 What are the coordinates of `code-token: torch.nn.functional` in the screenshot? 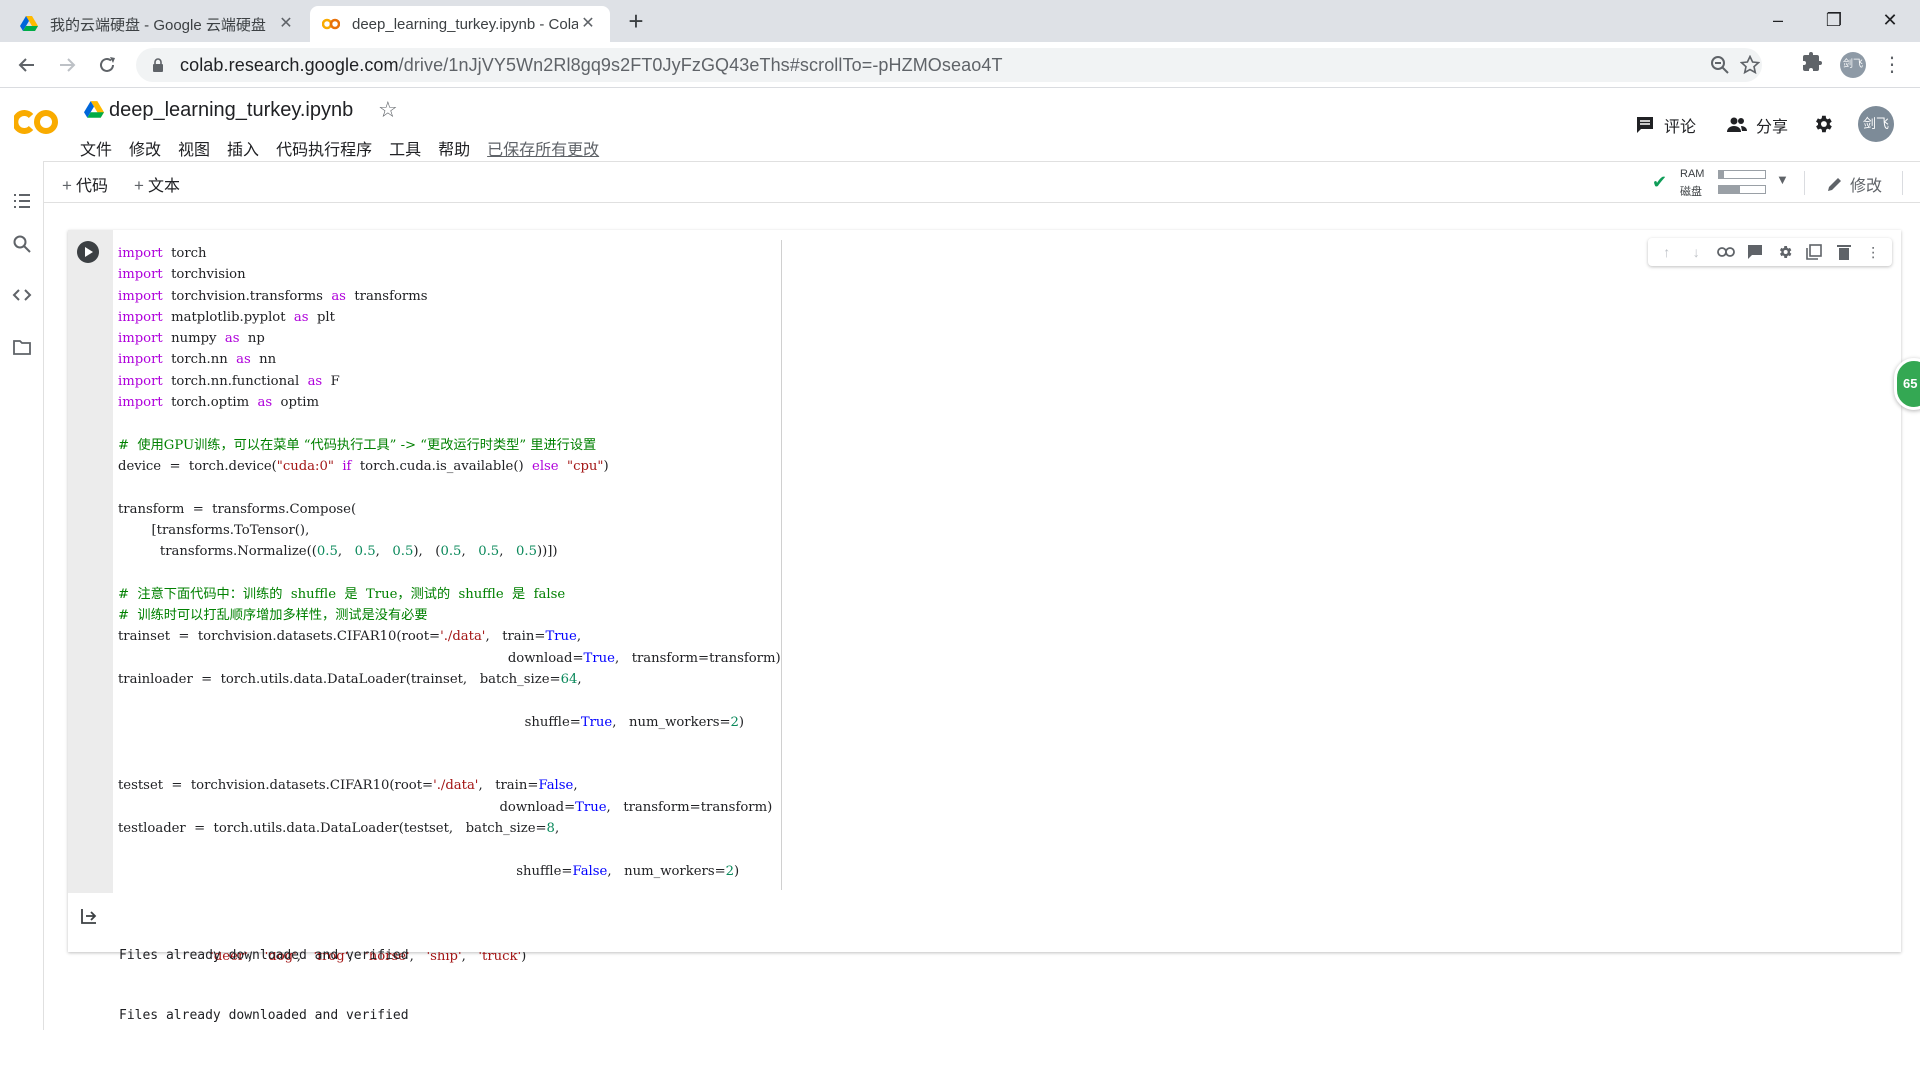 It's located at (235, 381).